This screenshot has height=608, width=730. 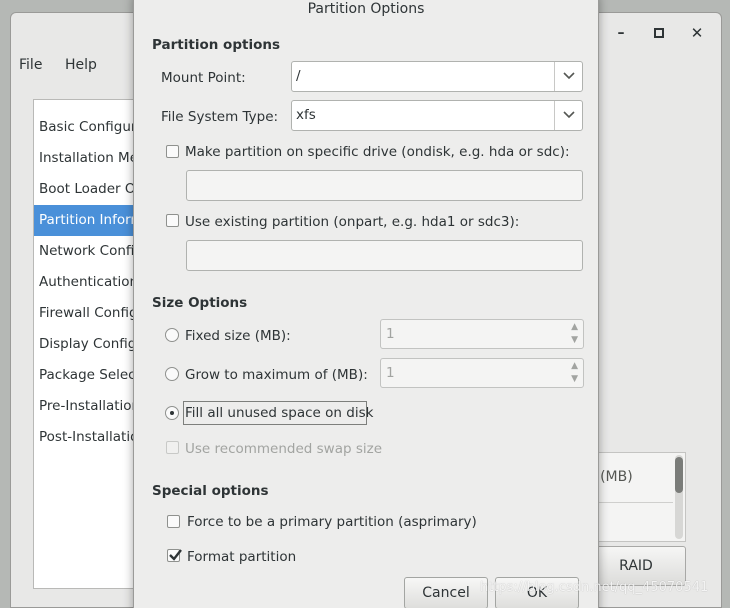 What do you see at coordinates (630, 478) in the screenshot?
I see `table-header: e (MB)` at bounding box center [630, 478].